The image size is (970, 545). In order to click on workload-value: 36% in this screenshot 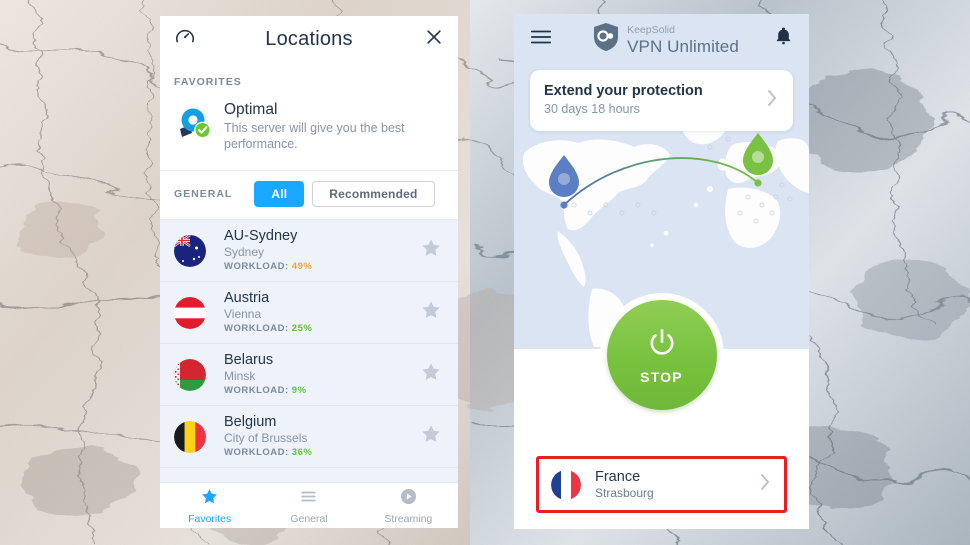, I will do `click(302, 452)`.